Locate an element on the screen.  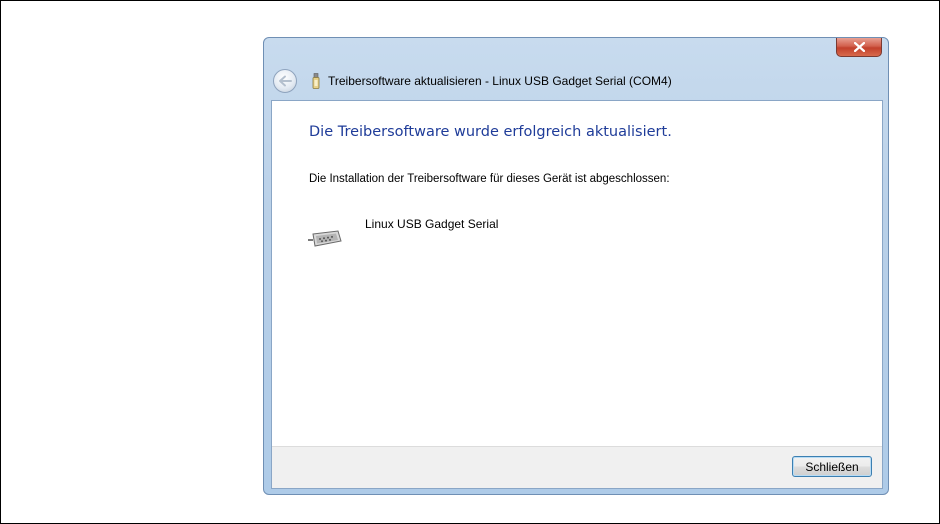
dialog-footer: Schließen is located at coordinates (577, 467).